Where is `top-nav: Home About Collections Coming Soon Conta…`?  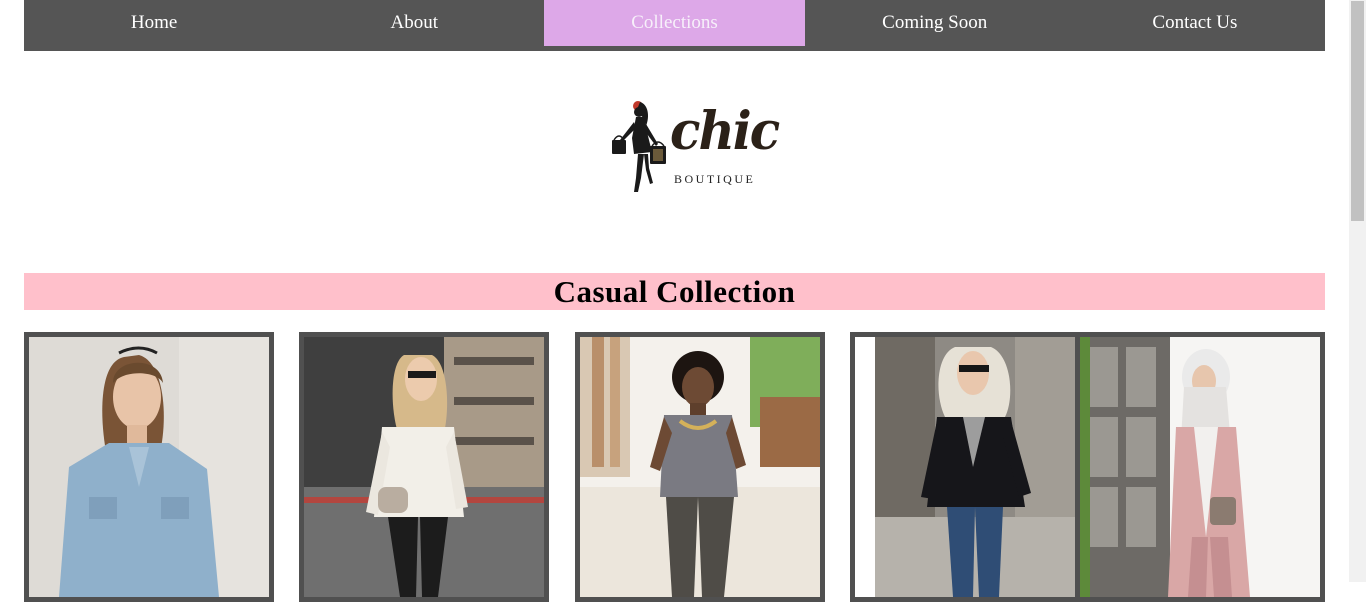
top-nav: Home About Collections Coming Soon Conta… is located at coordinates (674, 25).